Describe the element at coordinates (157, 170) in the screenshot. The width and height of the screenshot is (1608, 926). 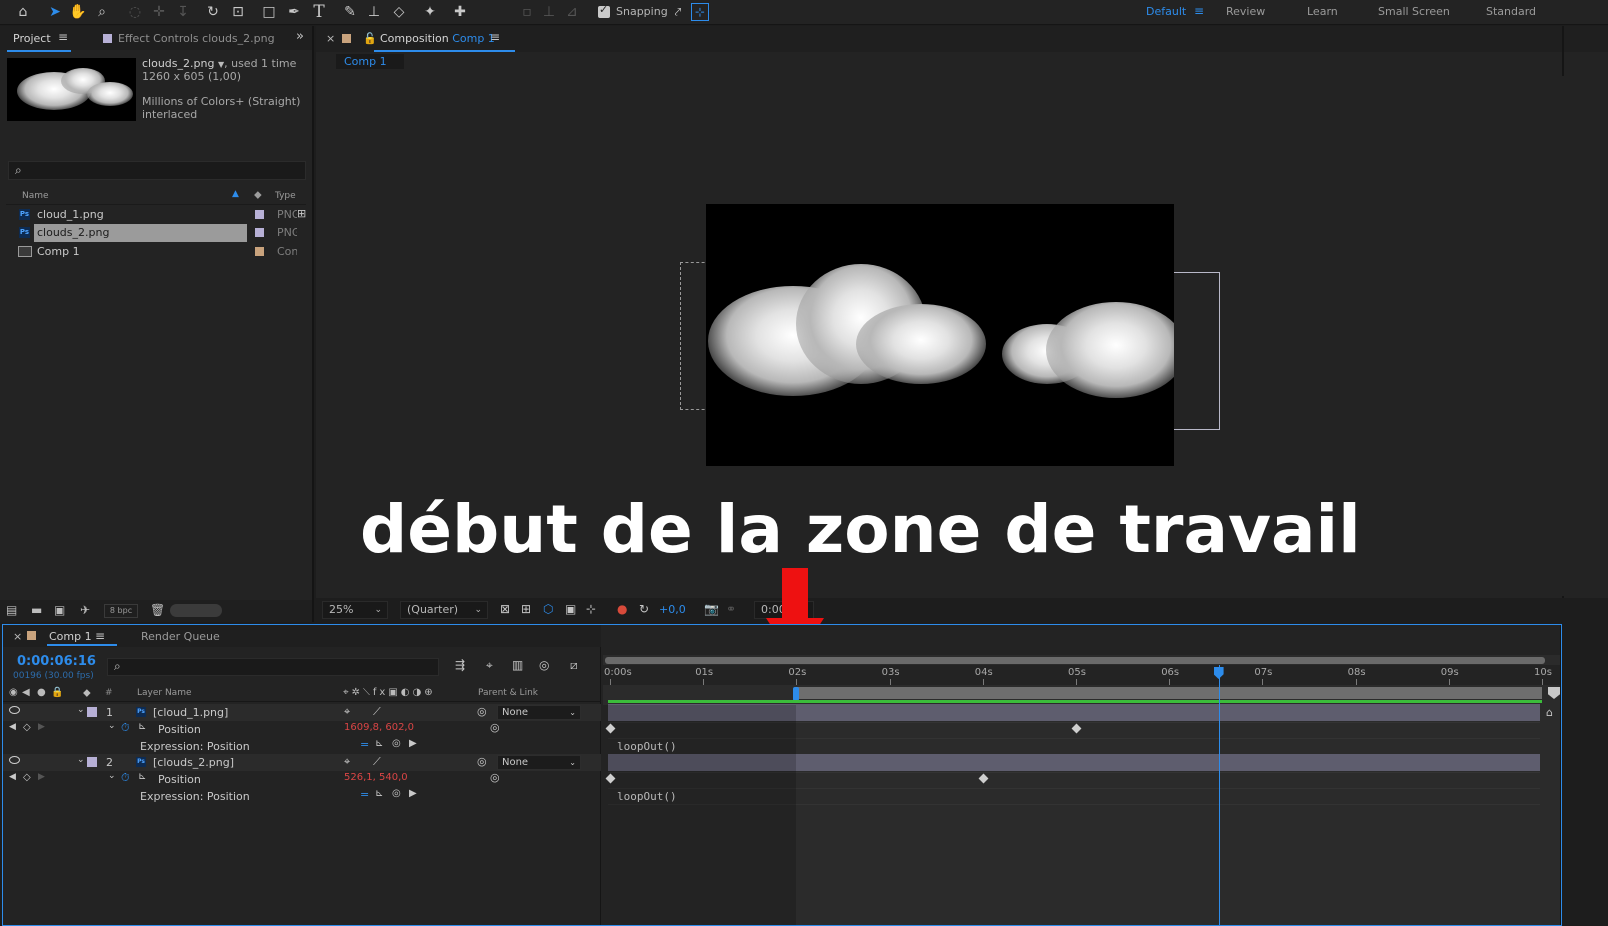
I see `project-search-input: ⌕` at that location.